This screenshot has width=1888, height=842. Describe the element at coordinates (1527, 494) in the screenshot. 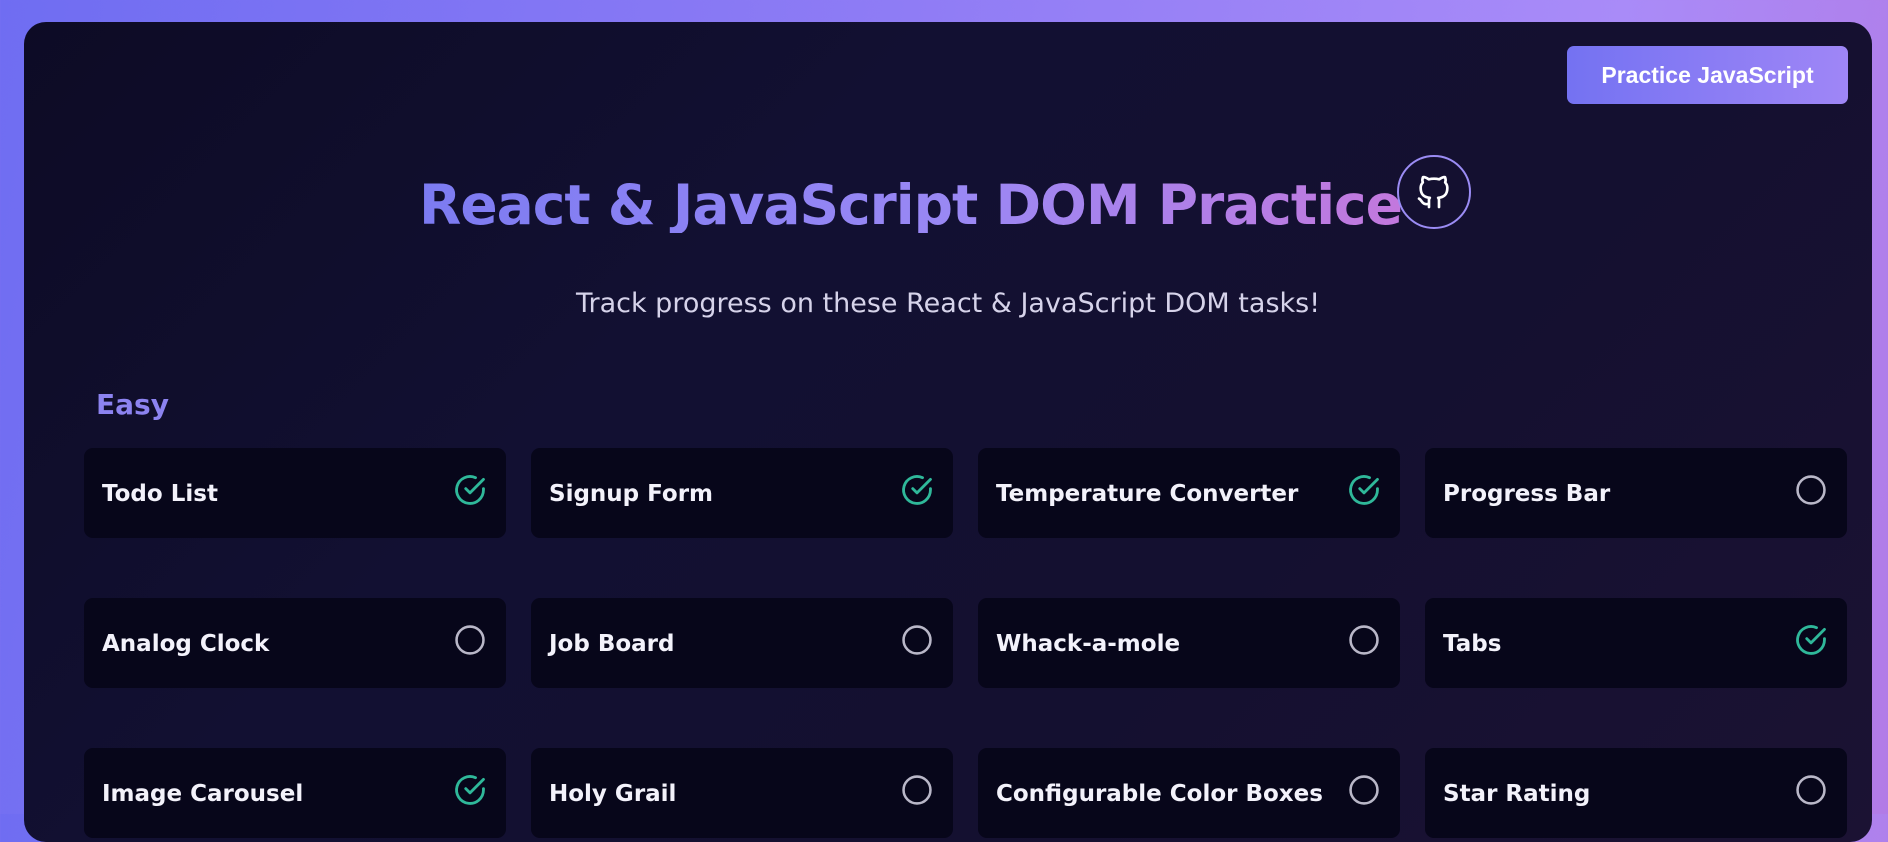

I see `task-card-label: Progress Bar` at that location.